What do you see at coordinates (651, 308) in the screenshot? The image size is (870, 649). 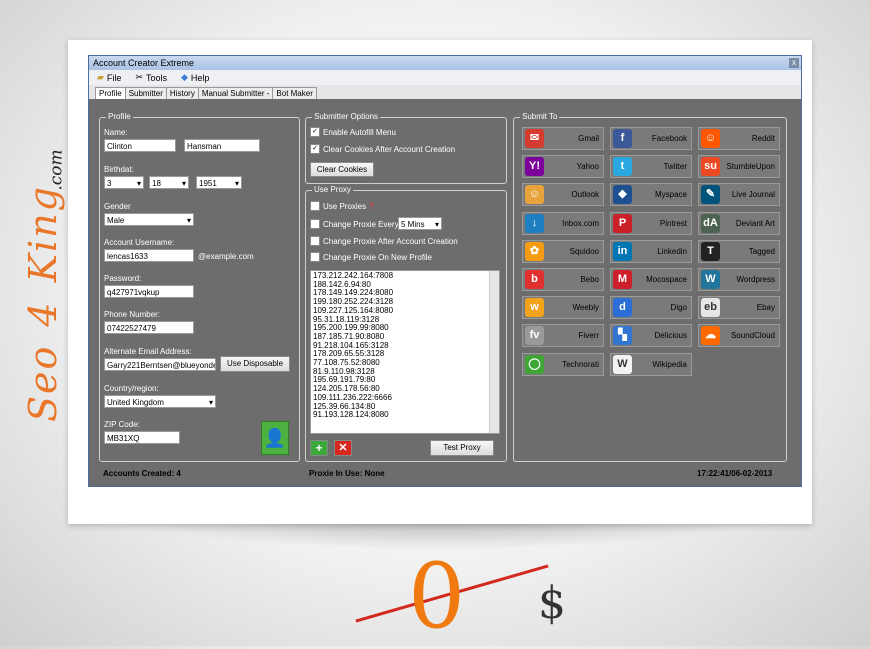 I see `service-digo-button: d Digo` at bounding box center [651, 308].